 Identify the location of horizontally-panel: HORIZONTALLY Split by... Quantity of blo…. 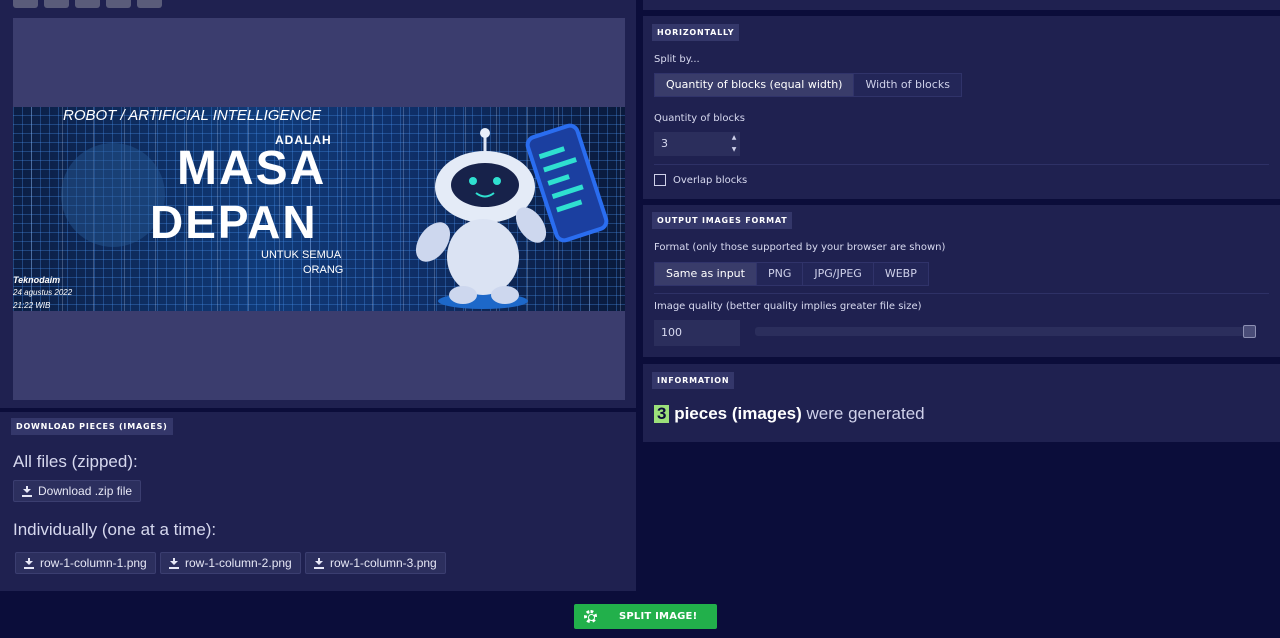
(961, 107).